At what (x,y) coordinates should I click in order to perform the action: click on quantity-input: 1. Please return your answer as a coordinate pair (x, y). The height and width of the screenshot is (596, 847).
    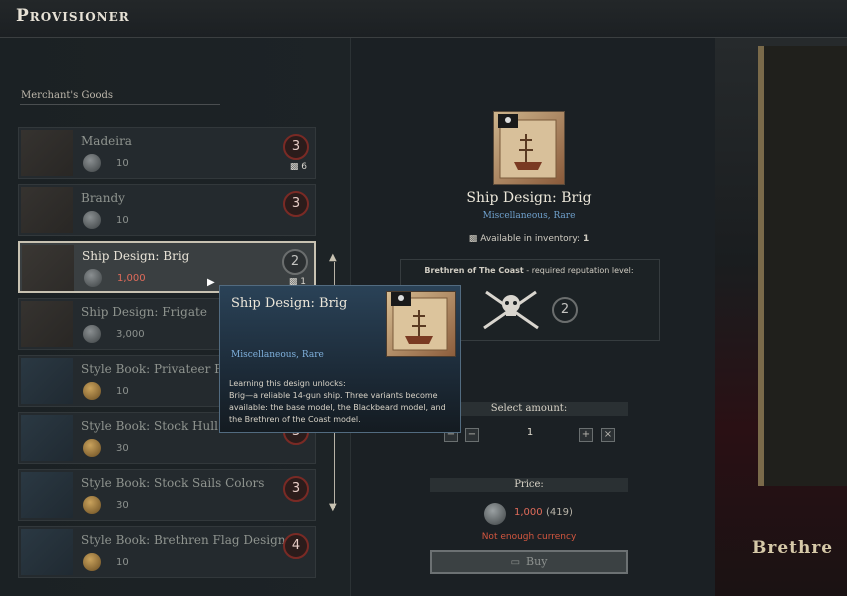
    Looking at the image, I should click on (530, 432).